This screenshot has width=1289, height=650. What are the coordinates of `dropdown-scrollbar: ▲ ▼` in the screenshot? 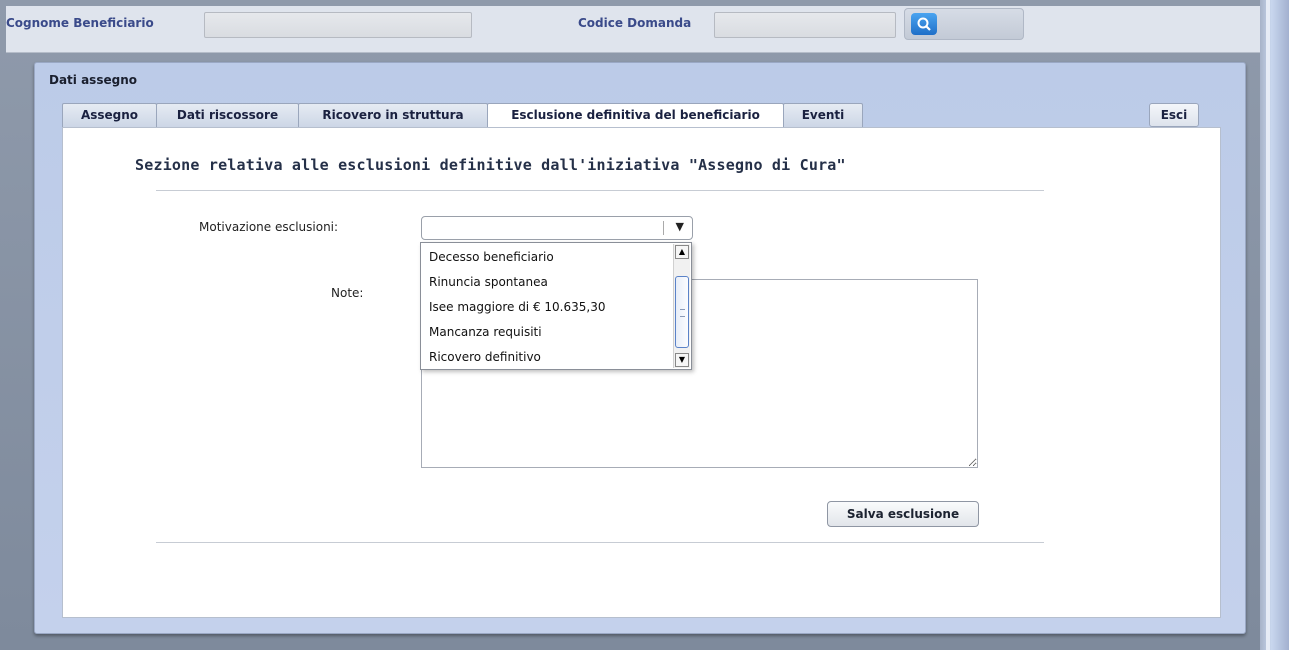 It's located at (681, 306).